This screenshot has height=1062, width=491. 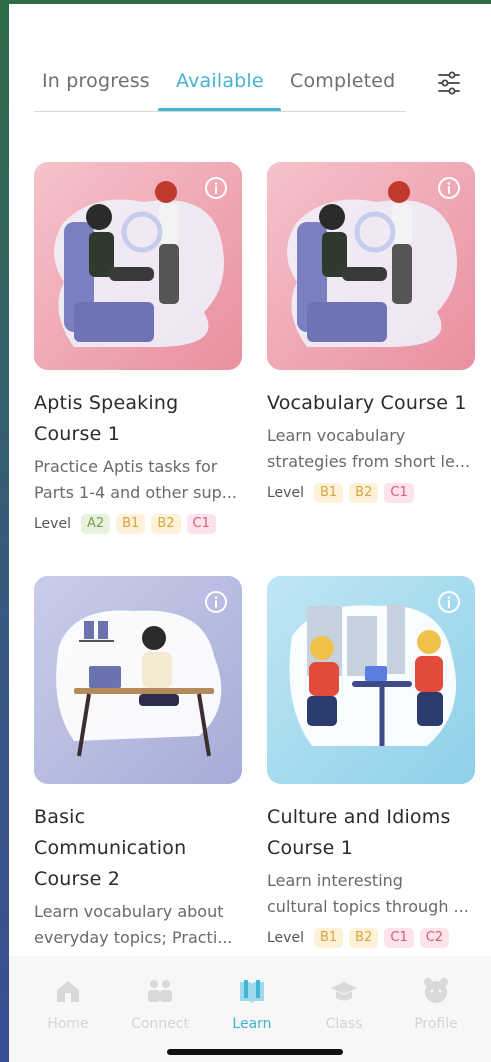 What do you see at coordinates (344, 1004) in the screenshot?
I see `nav-class: Class` at bounding box center [344, 1004].